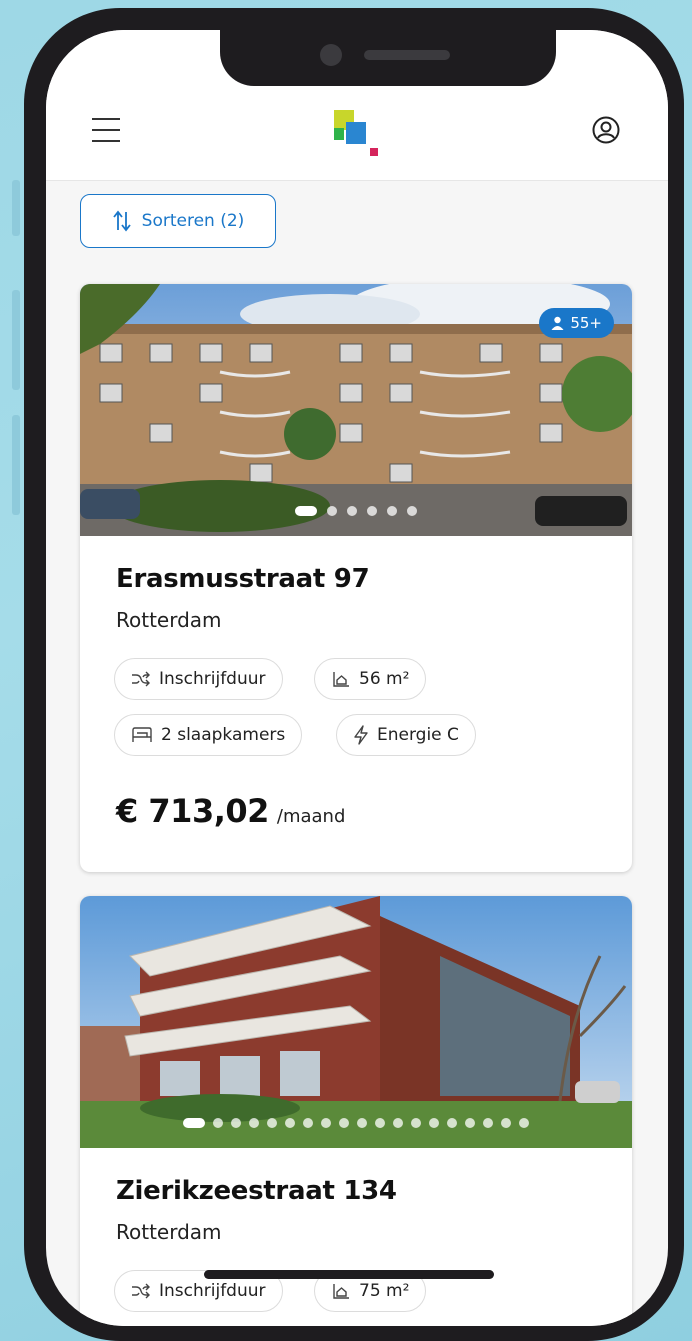 This screenshot has height=1341, width=692. Describe the element at coordinates (349, 1274) in the screenshot. I see `home-indicator` at that location.